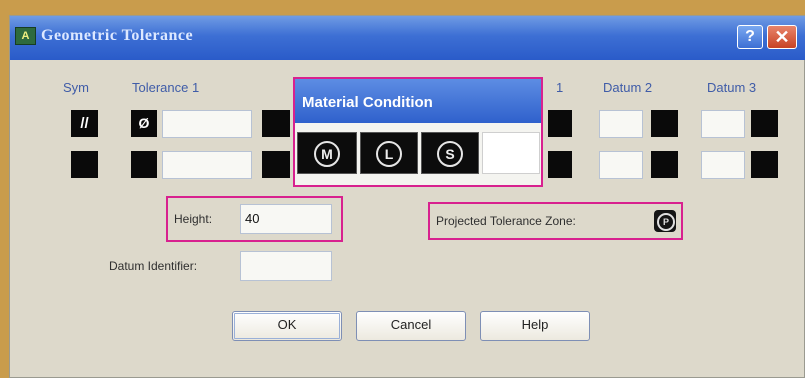 The image size is (805, 378). I want to click on l-circle-icon: L, so click(389, 154).